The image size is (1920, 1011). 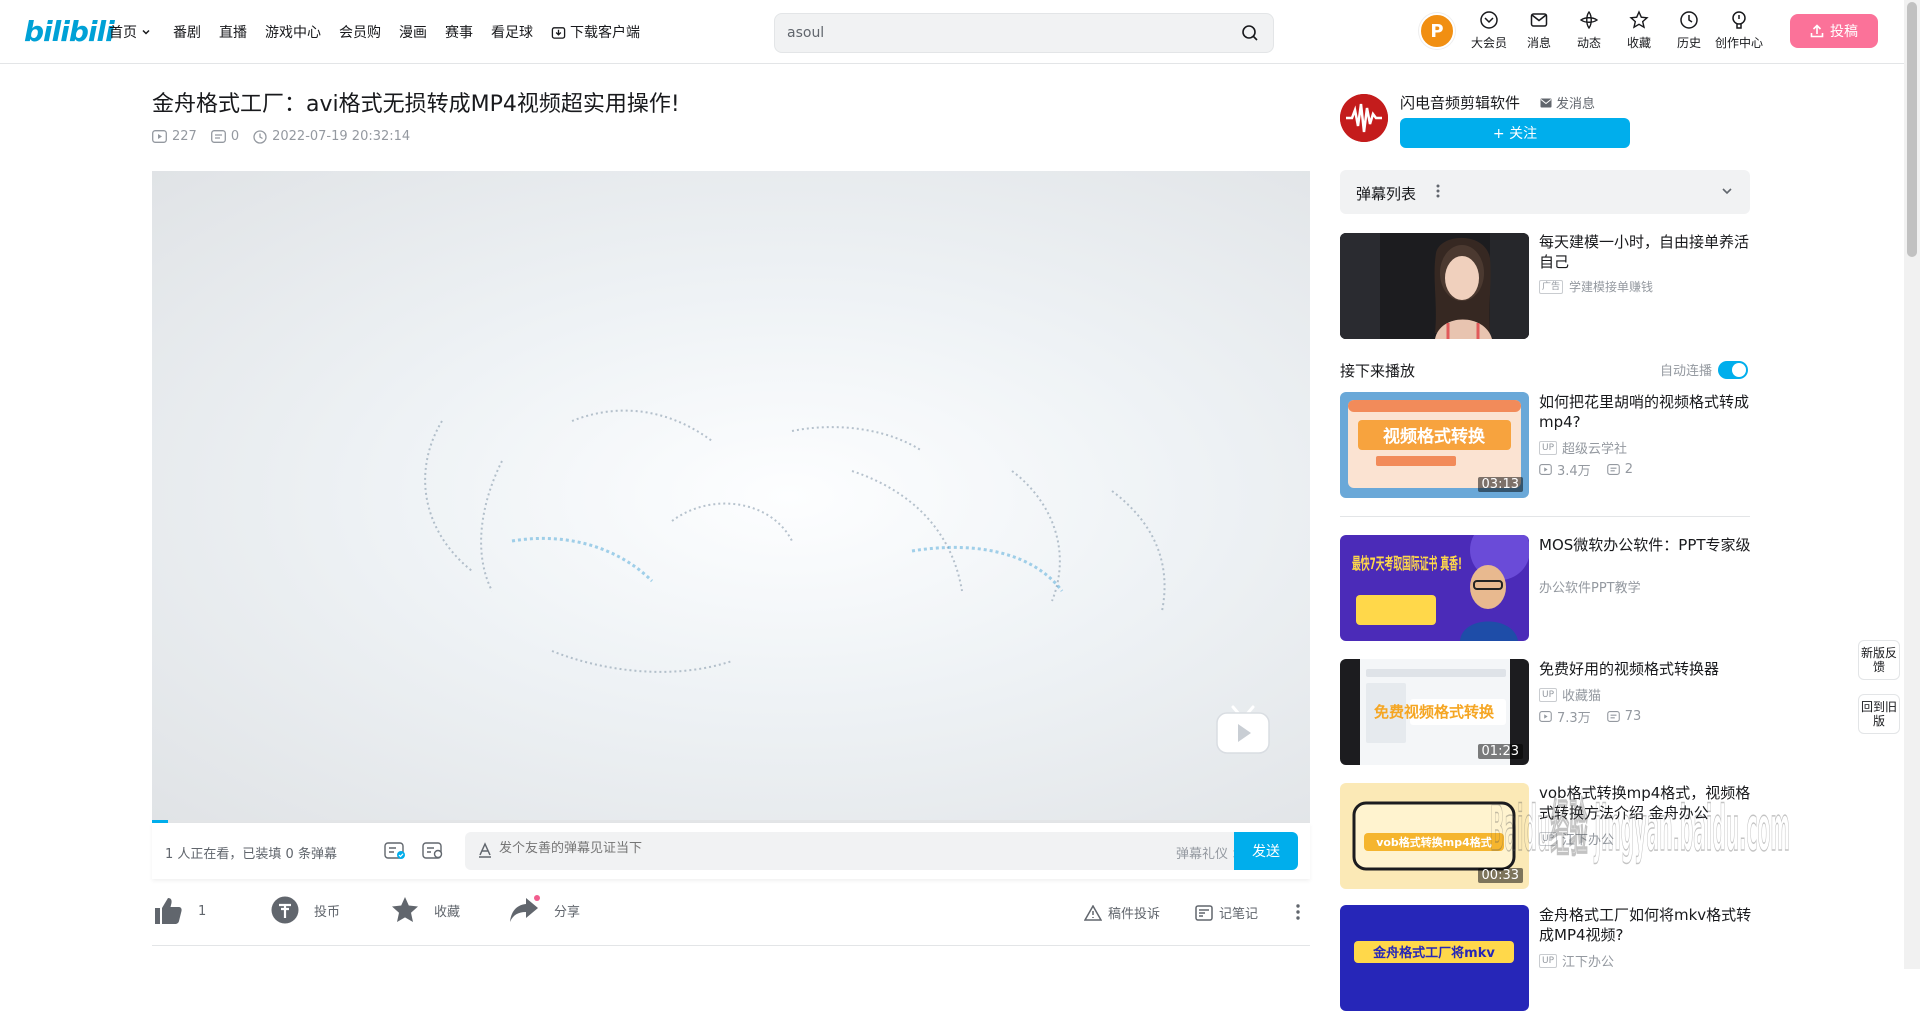 I want to click on message-icon, so click(x=1539, y=20).